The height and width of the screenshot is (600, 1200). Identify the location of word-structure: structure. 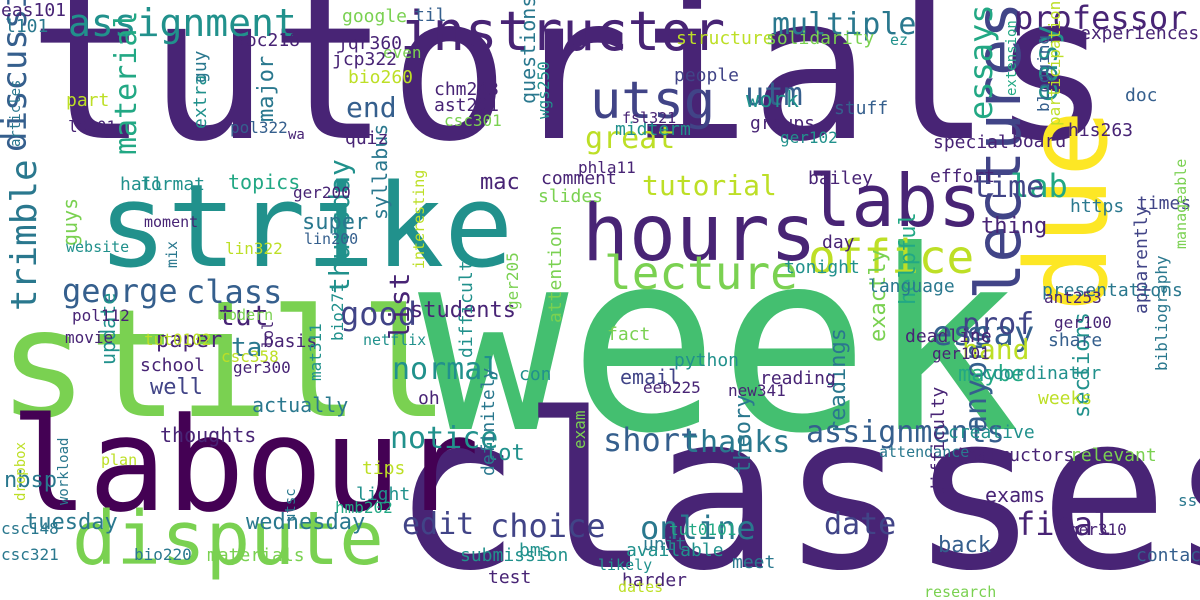
(725, 38).